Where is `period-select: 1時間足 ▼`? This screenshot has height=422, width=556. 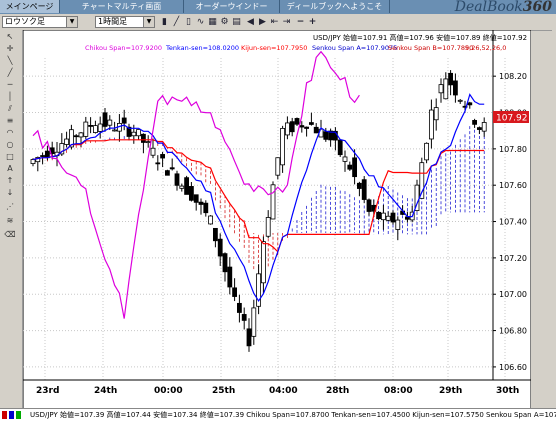
period-select: 1時間足 ▼ is located at coordinates (125, 22).